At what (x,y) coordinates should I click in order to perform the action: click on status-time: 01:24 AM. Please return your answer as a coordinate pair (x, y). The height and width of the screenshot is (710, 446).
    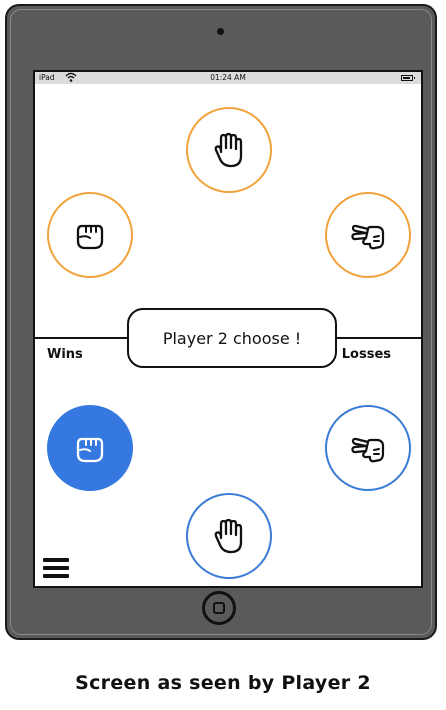
    Looking at the image, I should click on (228, 77).